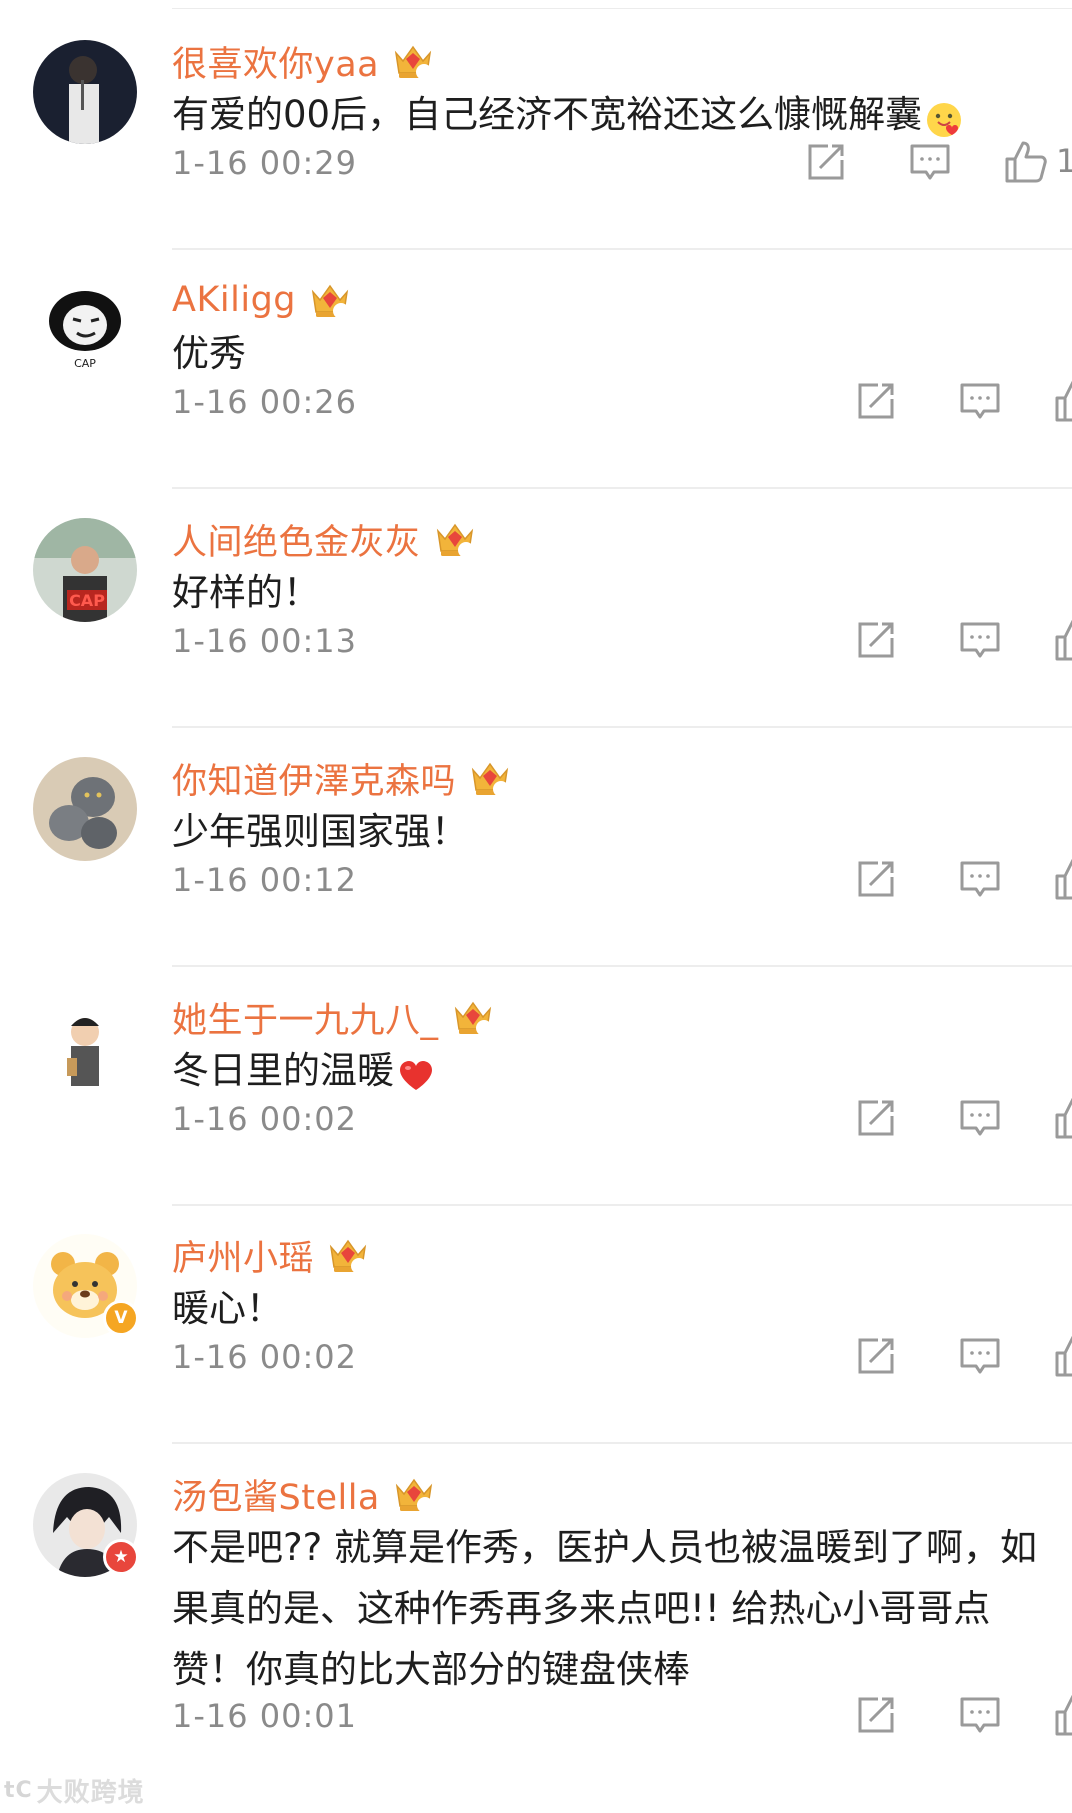  What do you see at coordinates (276, 1494) in the screenshot?
I see `username: 汤包酱Stella` at bounding box center [276, 1494].